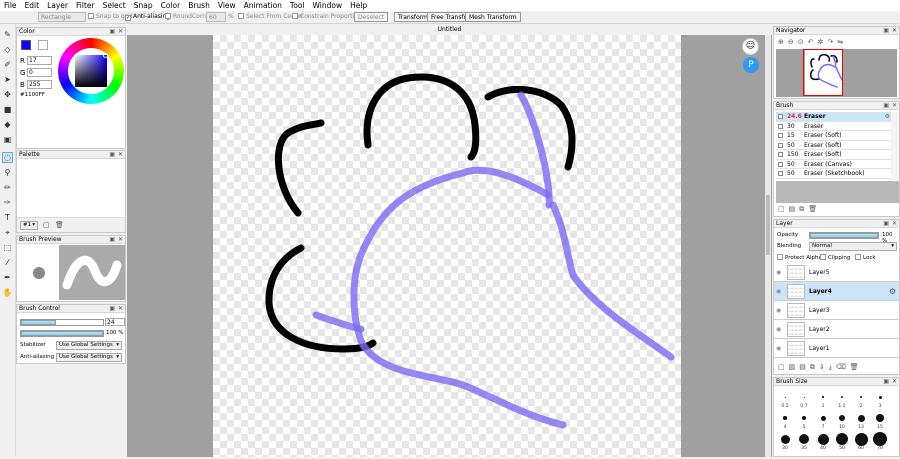 The height and width of the screenshot is (459, 900). What do you see at coordinates (7, 262) in the screenshot?
I see `brush-tool-icon: ⁄` at bounding box center [7, 262].